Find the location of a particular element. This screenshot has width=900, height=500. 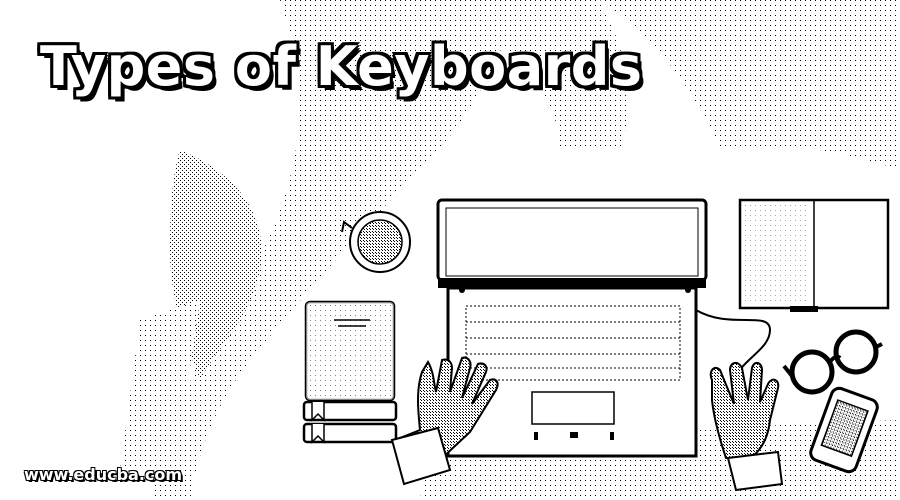

book-stack-icon is located at coordinates (350, 372).